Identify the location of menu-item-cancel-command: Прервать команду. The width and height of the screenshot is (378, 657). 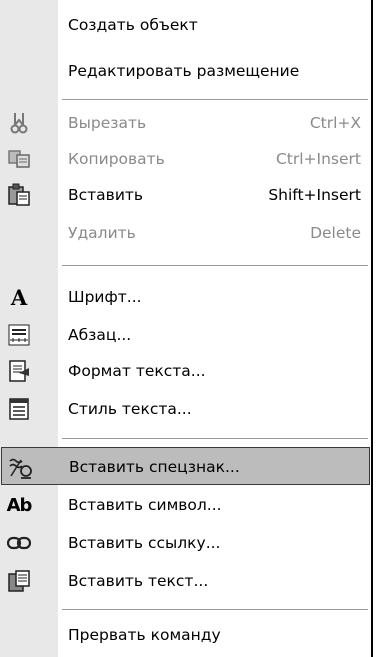
(185, 635).